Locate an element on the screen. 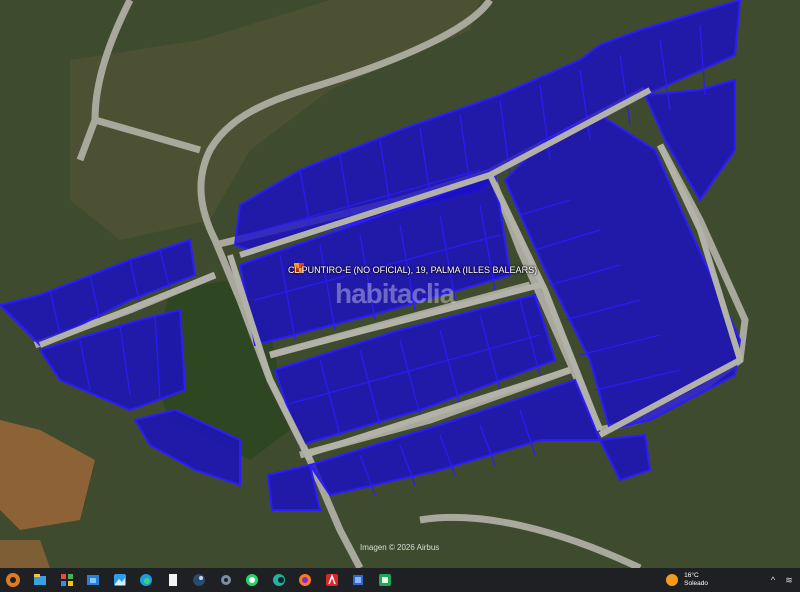 This screenshot has height=592, width=800. start-icon is located at coordinates (13, 580).